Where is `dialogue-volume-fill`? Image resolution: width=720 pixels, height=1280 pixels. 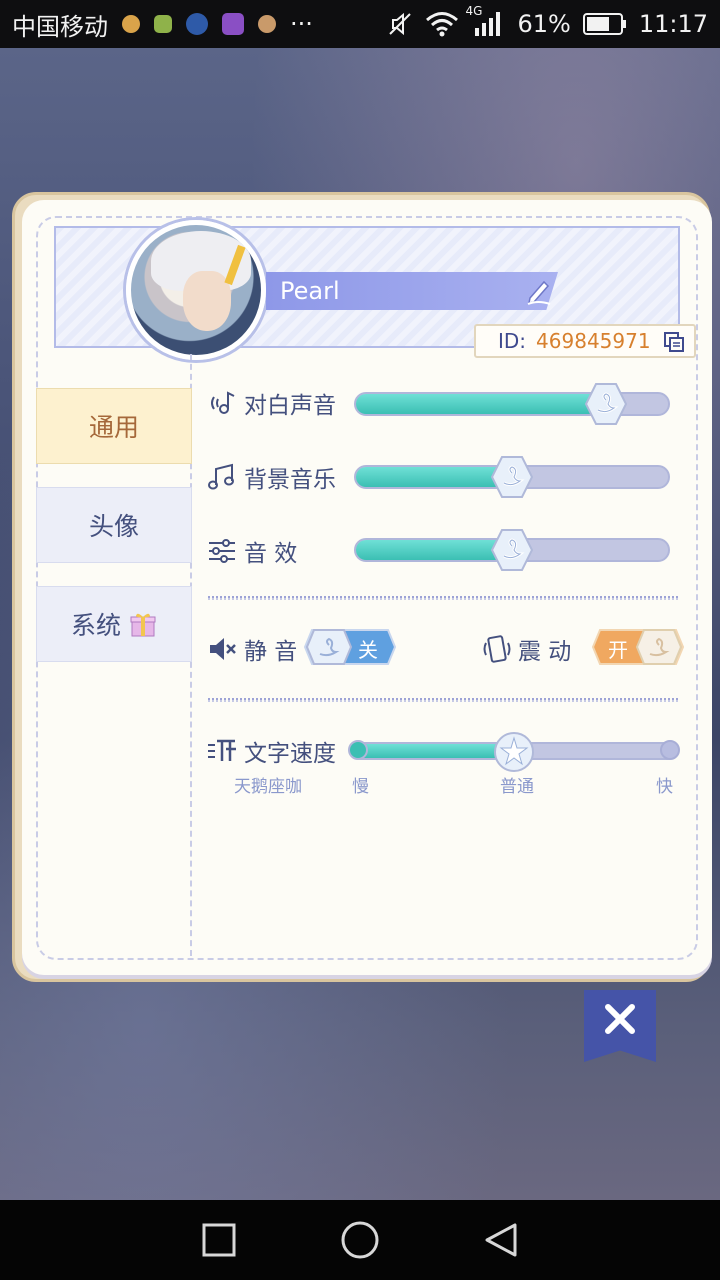
dialogue-volume-fill is located at coordinates (481, 404).